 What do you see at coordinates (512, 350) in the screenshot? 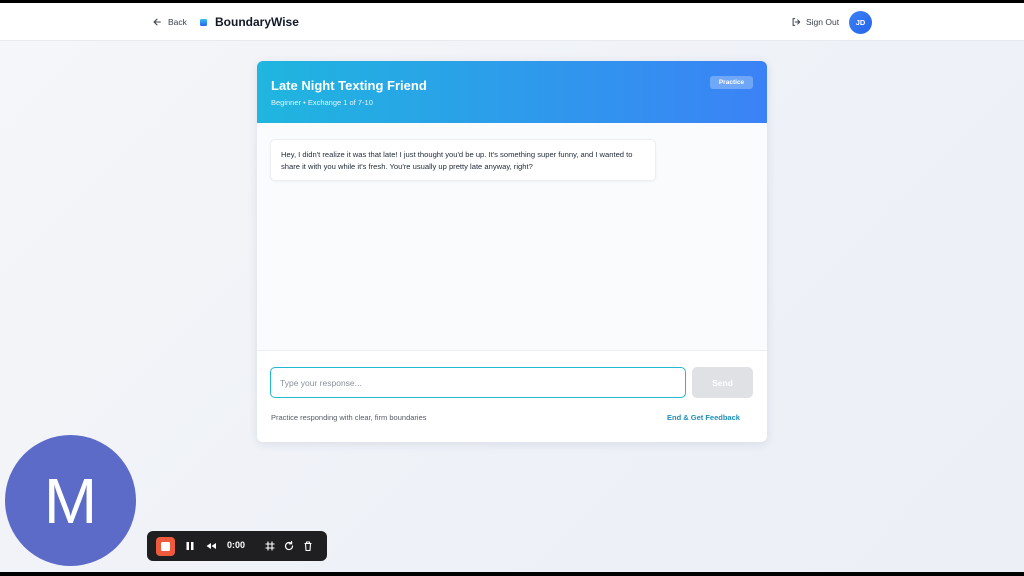
I see `composer-divider` at bounding box center [512, 350].